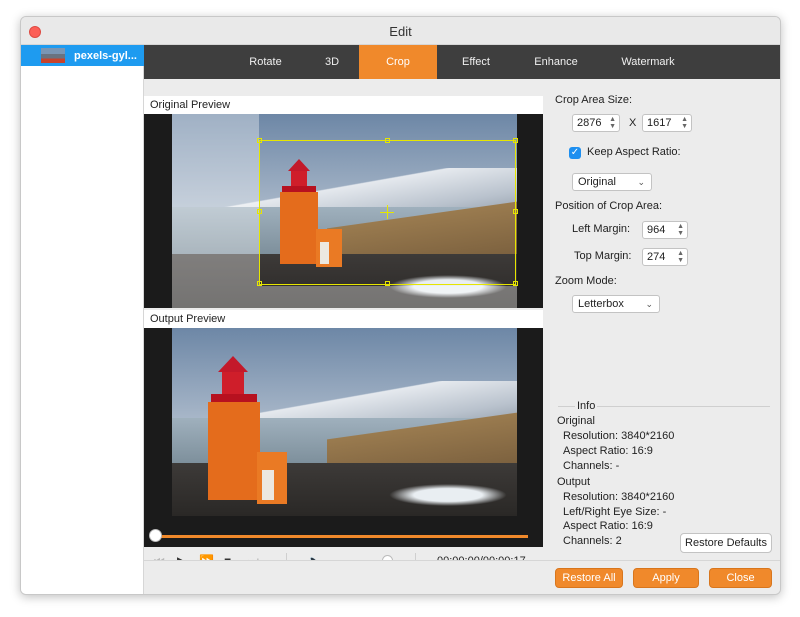  What do you see at coordinates (634, 152) in the screenshot?
I see `keep-aspect-label: Keep Aspect Ratio:` at bounding box center [634, 152].